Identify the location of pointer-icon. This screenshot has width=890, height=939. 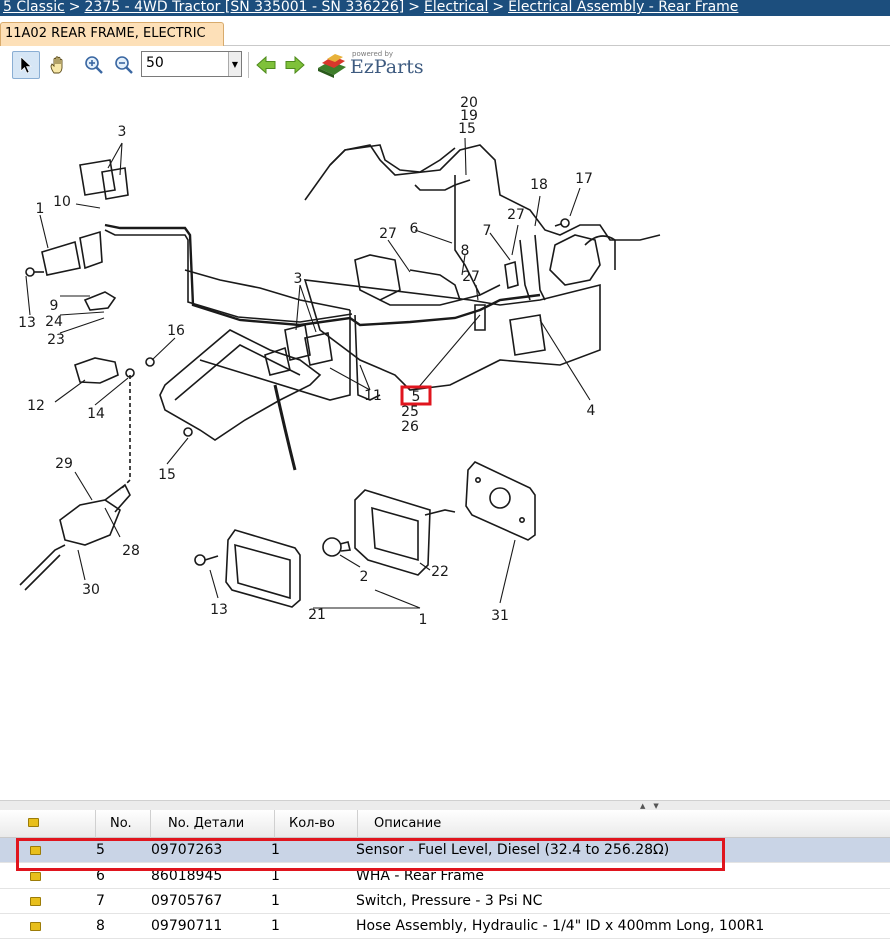
(26, 65).